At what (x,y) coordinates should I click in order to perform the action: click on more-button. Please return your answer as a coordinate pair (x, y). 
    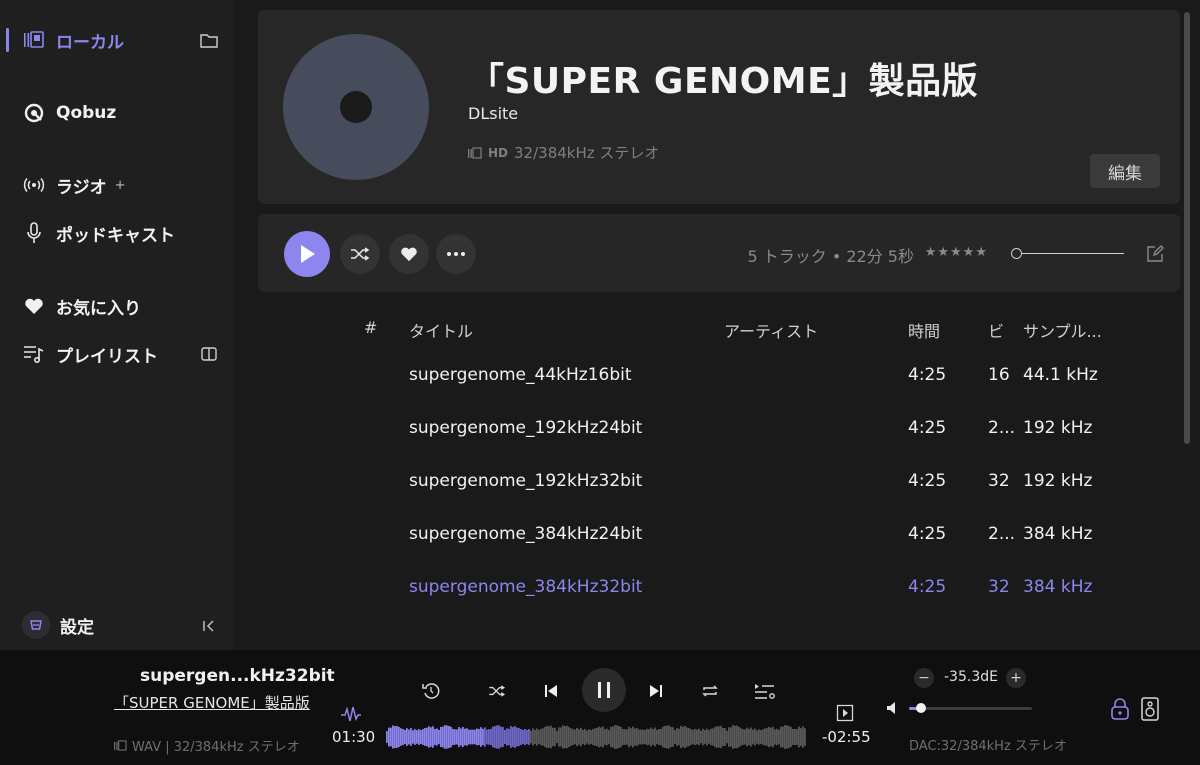
    Looking at the image, I should click on (456, 254).